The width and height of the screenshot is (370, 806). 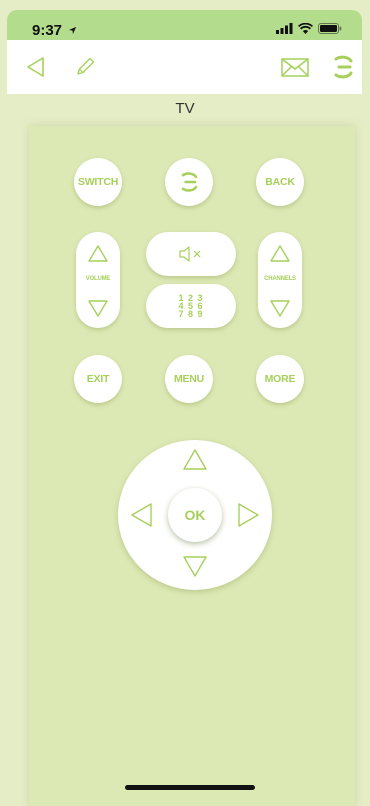 I want to click on logo-button, so click(x=189, y=182).